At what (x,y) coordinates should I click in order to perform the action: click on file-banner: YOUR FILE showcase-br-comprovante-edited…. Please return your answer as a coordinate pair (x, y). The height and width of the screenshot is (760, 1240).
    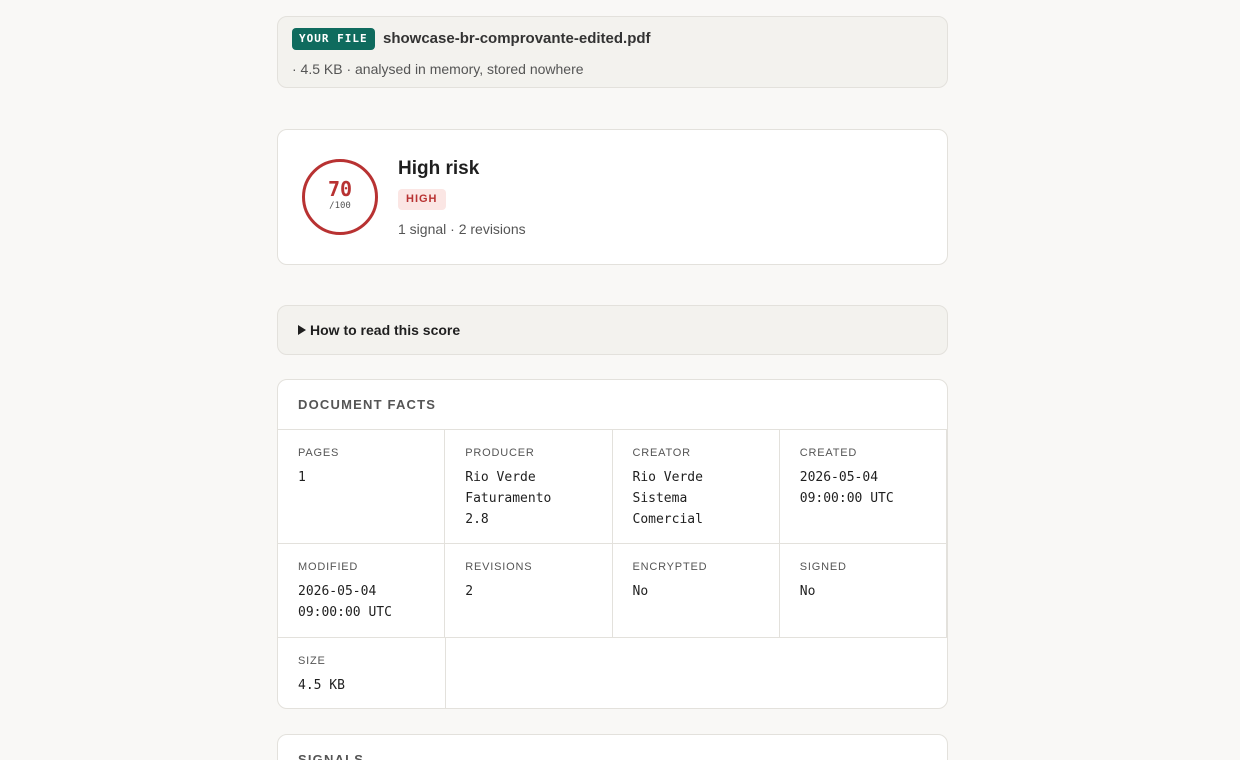
    Looking at the image, I should click on (612, 52).